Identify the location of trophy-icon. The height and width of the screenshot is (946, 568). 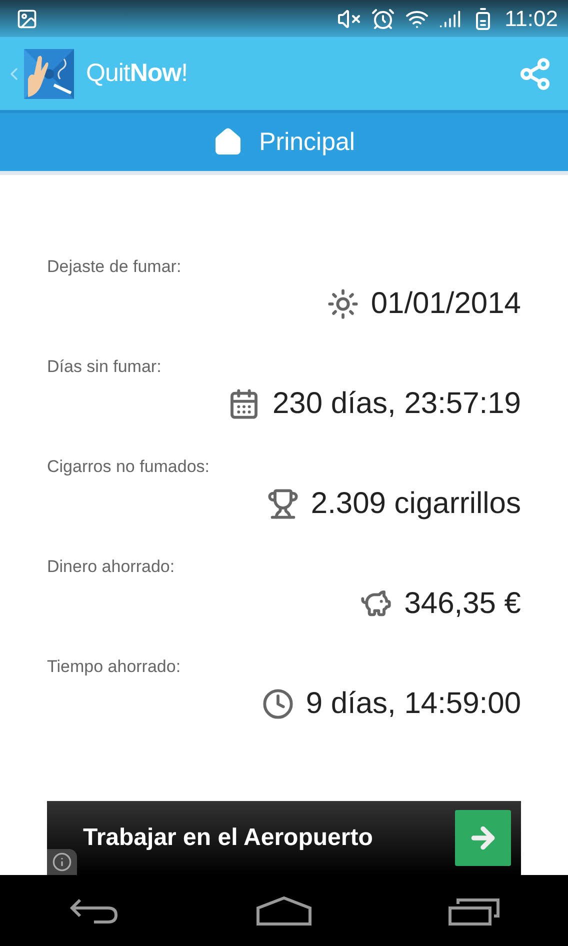
(282, 504).